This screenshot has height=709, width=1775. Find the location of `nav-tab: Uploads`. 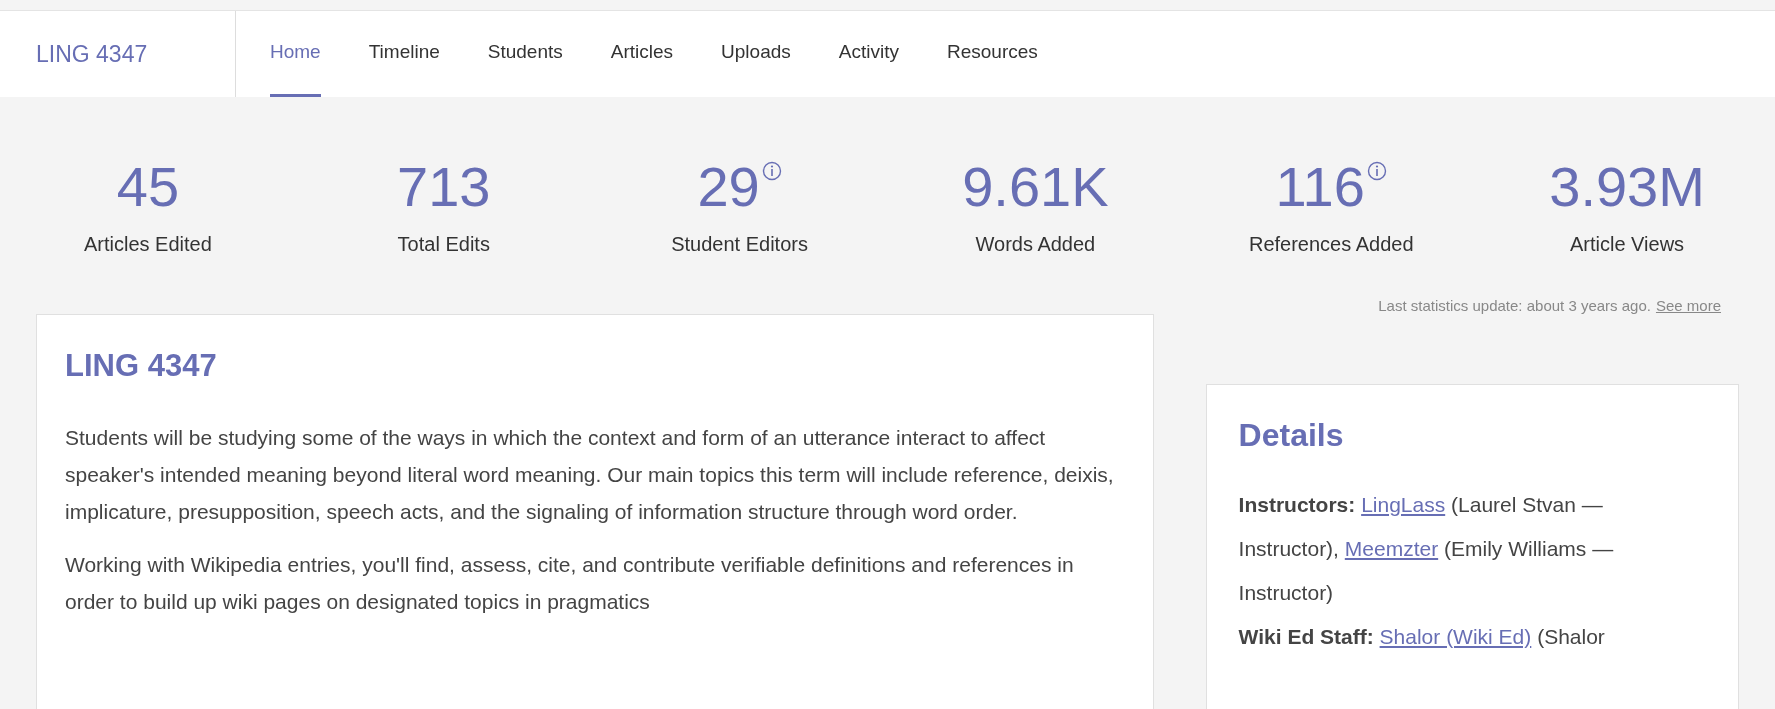

nav-tab: Uploads is located at coordinates (756, 54).